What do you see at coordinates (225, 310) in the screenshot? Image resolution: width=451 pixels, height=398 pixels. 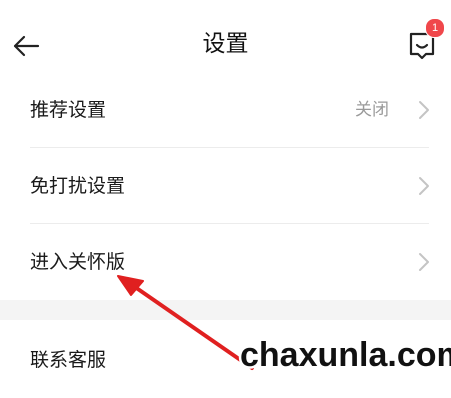 I see `section-gap` at bounding box center [225, 310].